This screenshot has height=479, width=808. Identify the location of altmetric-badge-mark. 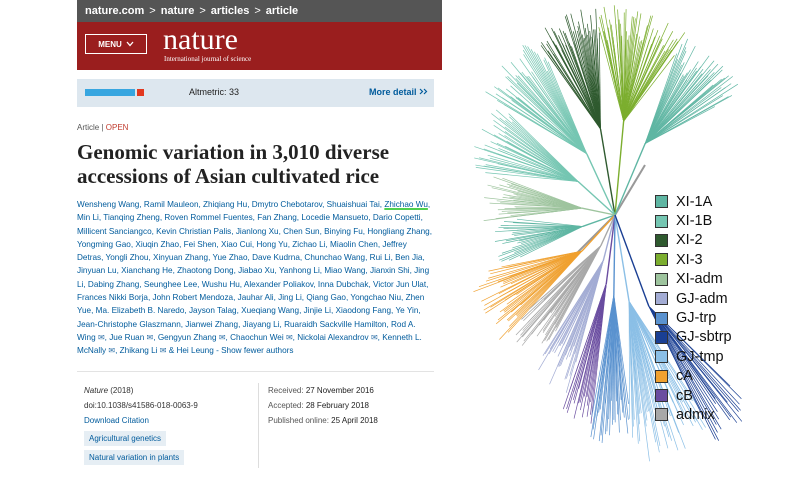
(140, 92).